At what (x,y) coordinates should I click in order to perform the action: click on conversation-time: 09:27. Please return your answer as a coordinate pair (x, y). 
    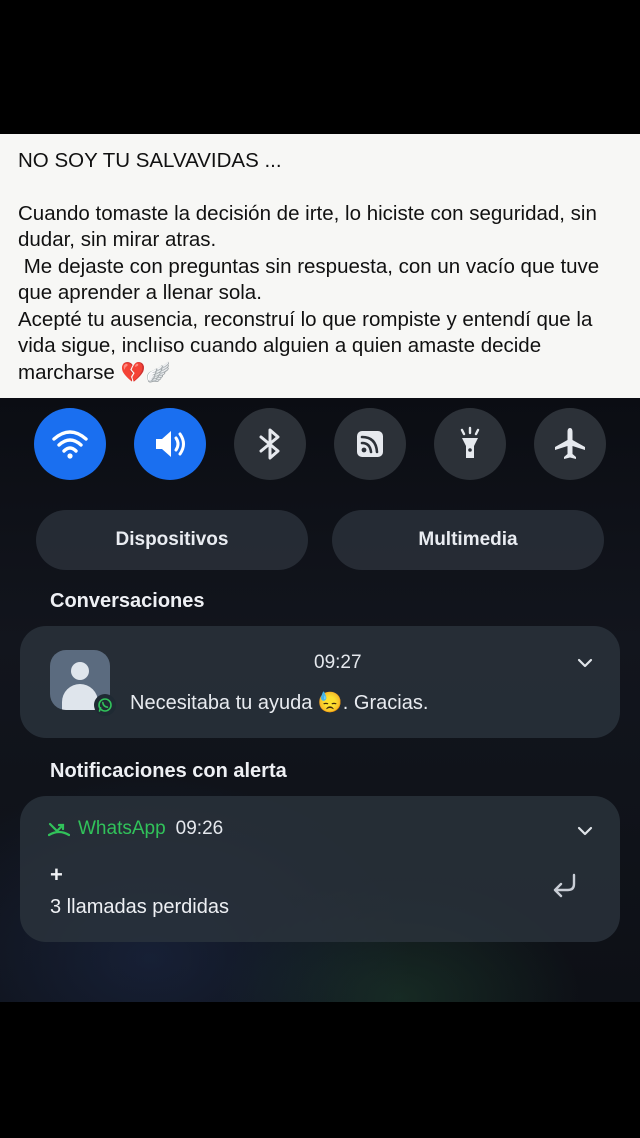
    Looking at the image, I should click on (338, 662).